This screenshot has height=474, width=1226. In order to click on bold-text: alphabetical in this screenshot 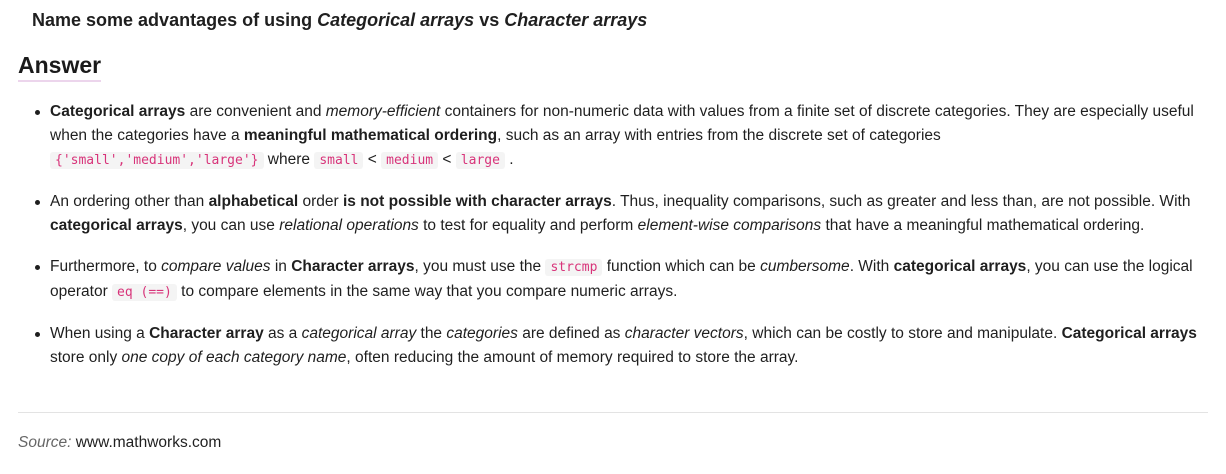, I will do `click(253, 201)`.